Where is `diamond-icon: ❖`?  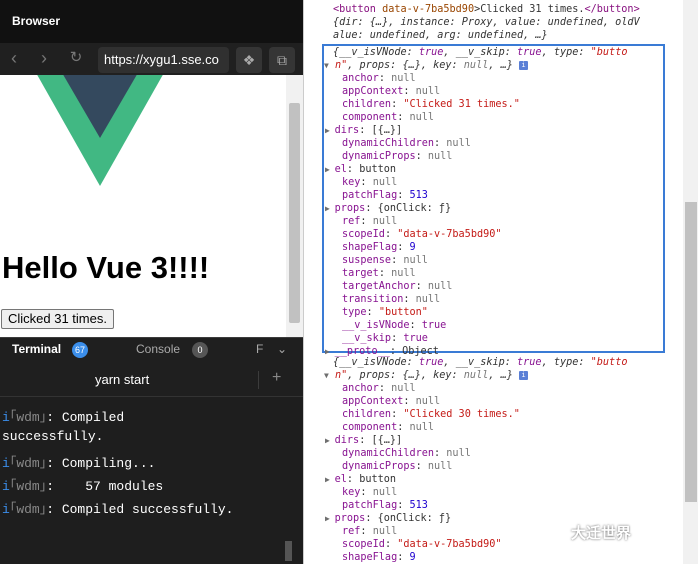 diamond-icon: ❖ is located at coordinates (249, 60).